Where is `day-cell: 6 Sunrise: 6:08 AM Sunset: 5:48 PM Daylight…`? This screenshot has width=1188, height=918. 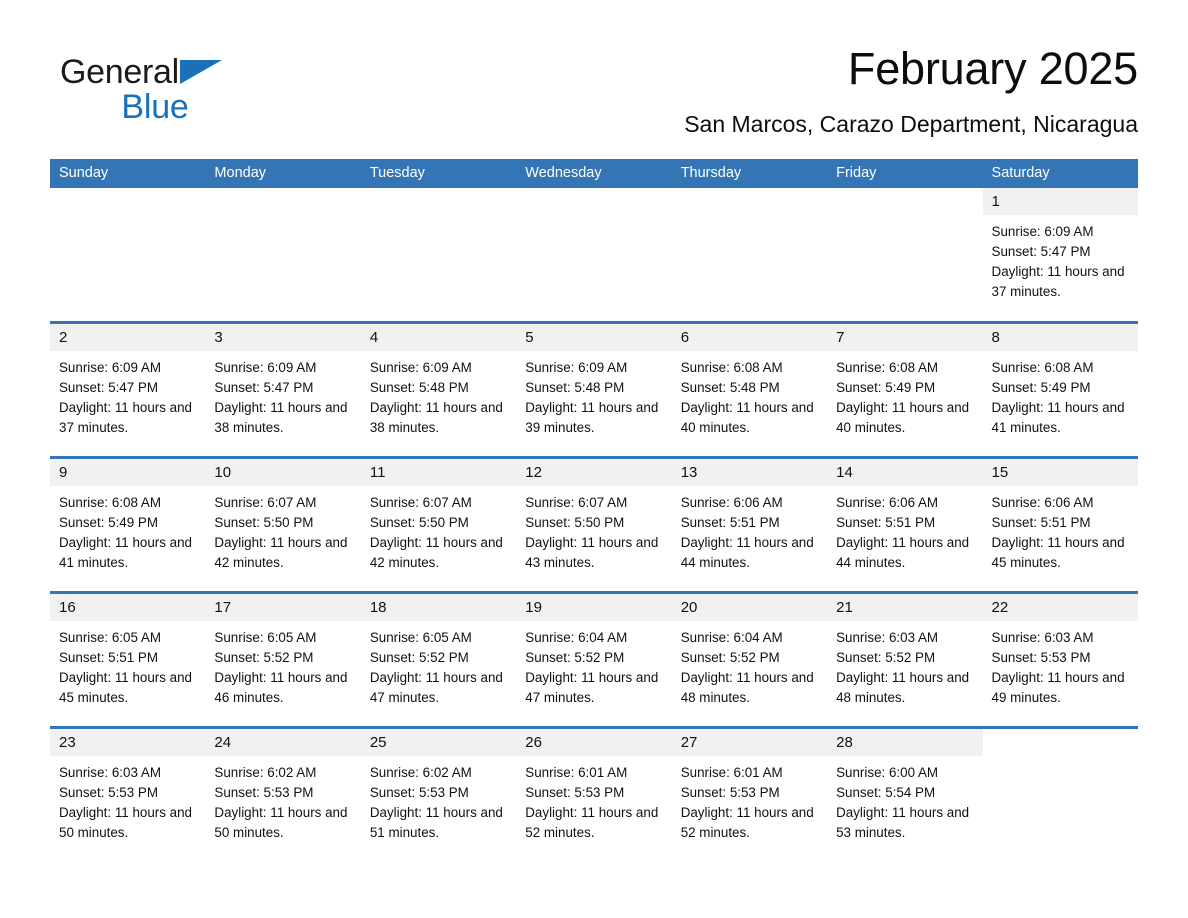 day-cell: 6 Sunrise: 6:08 AM Sunset: 5:48 PM Daylight… is located at coordinates (749, 390).